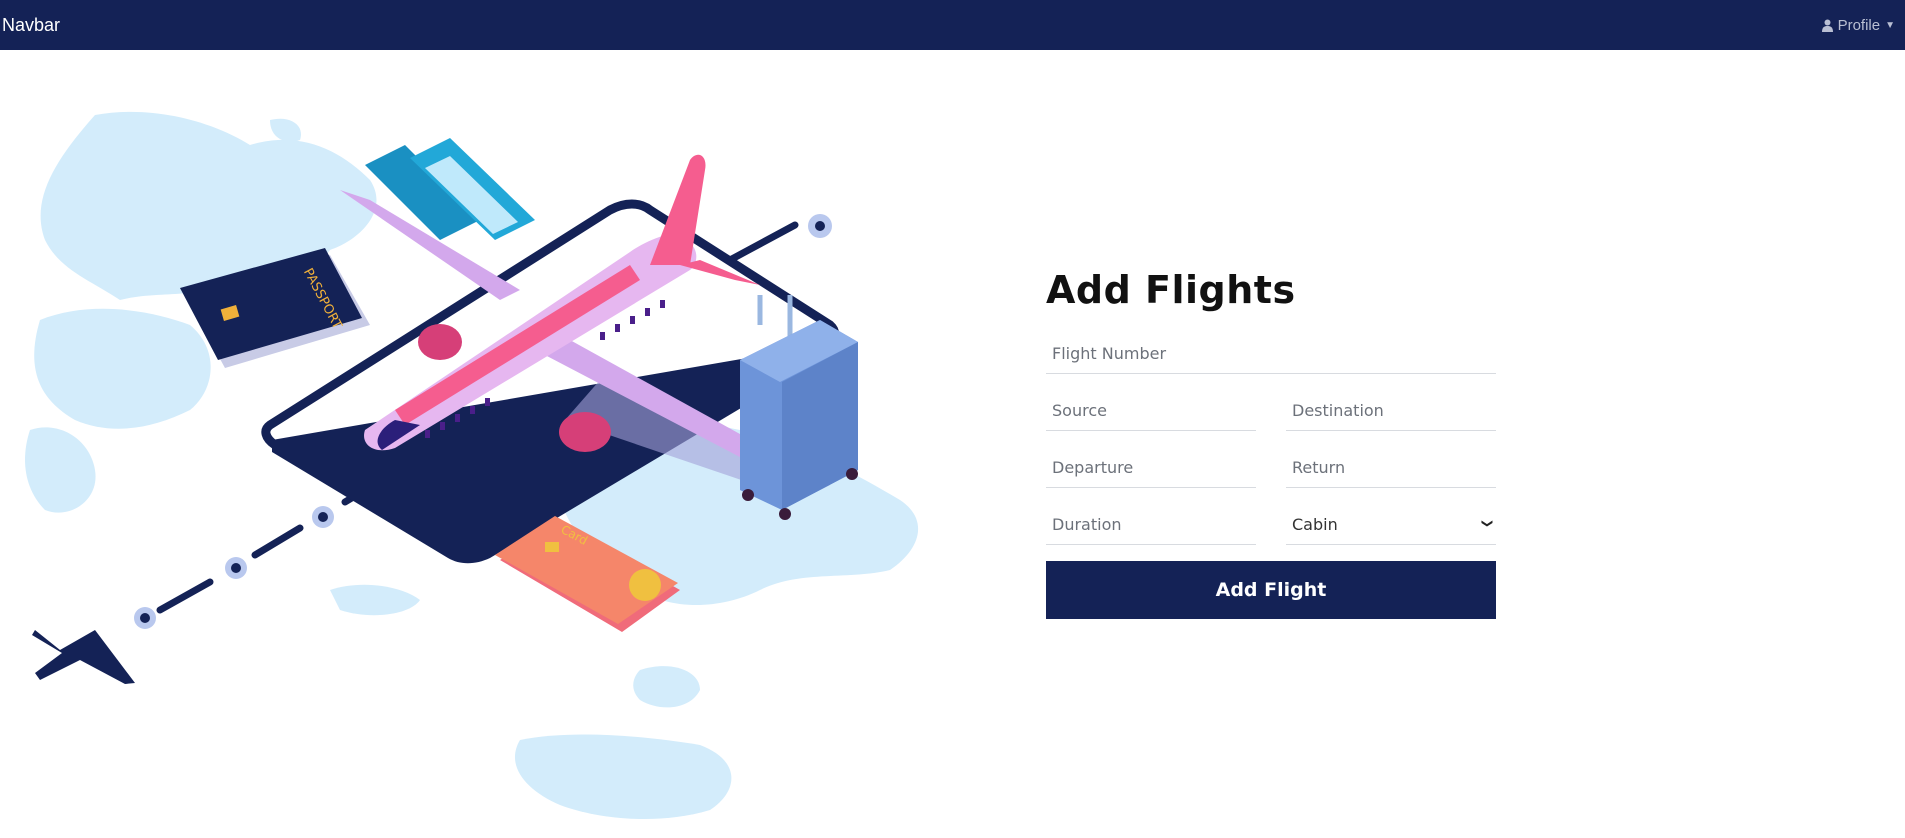 This screenshot has height=838, width=1905. What do you see at coordinates (1391, 411) in the screenshot?
I see `destination-input` at bounding box center [1391, 411].